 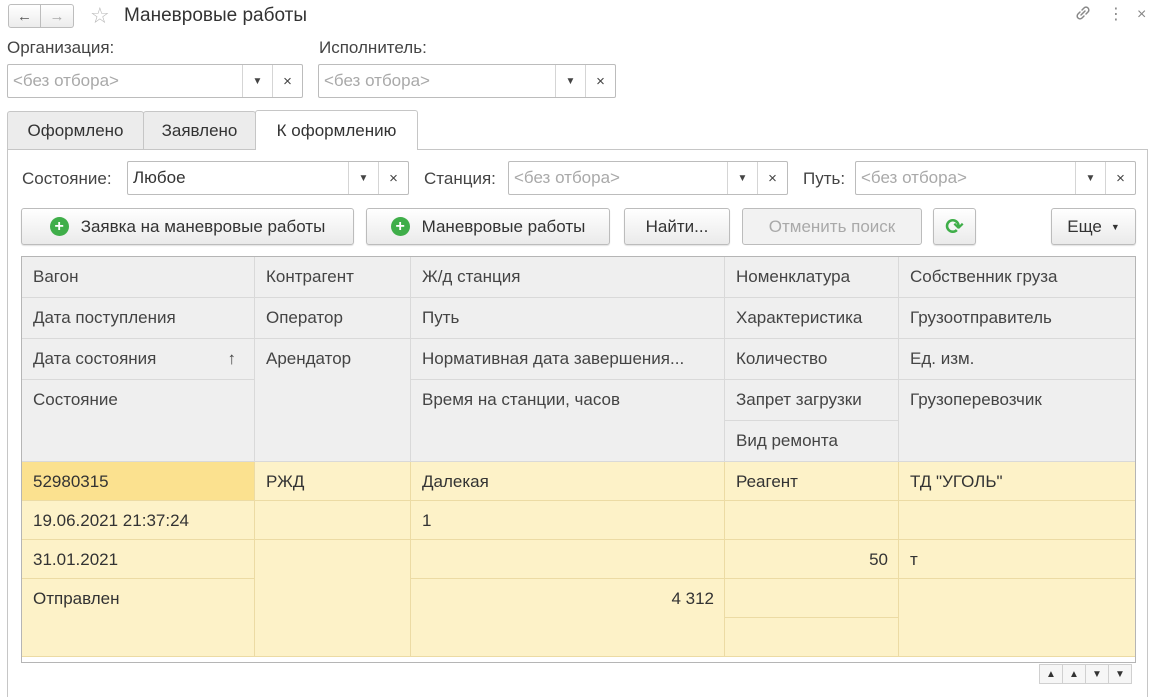 I want to click on cell-lessee, so click(x=333, y=598).